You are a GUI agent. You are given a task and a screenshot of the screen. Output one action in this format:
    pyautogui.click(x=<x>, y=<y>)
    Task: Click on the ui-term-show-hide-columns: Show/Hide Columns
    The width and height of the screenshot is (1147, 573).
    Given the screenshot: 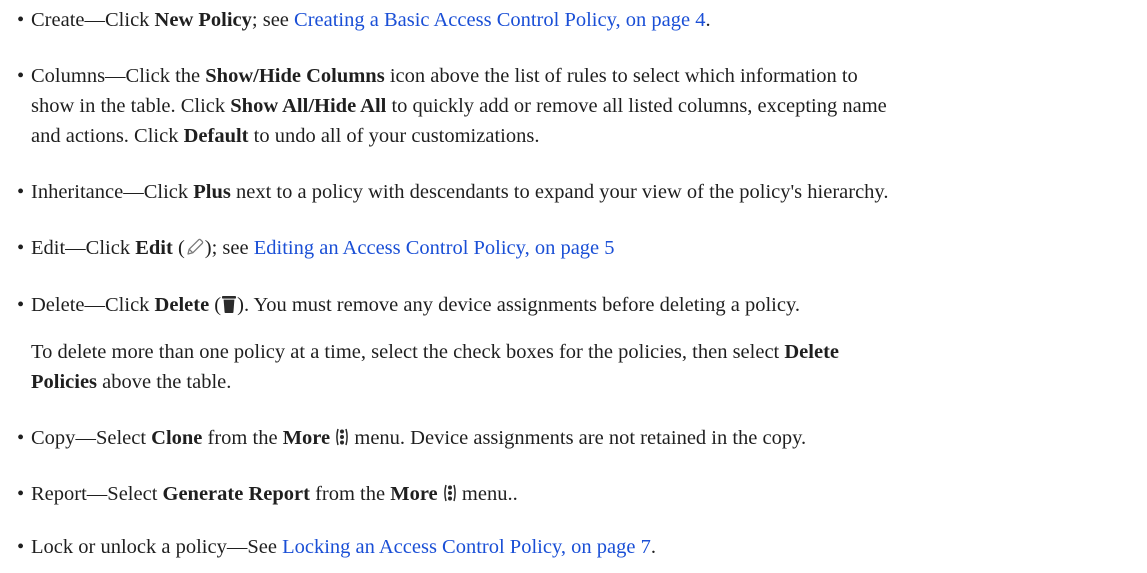 What is the action you would take?
    pyautogui.click(x=295, y=76)
    